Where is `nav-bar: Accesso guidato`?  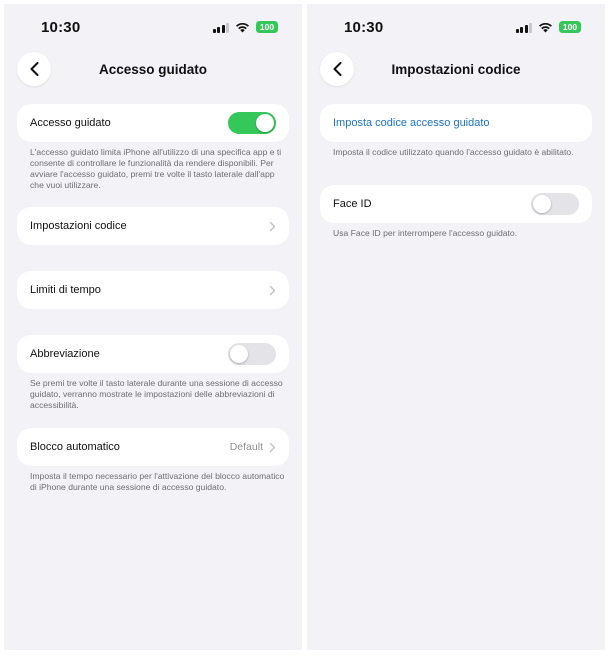 nav-bar: Accesso guidato is located at coordinates (153, 70).